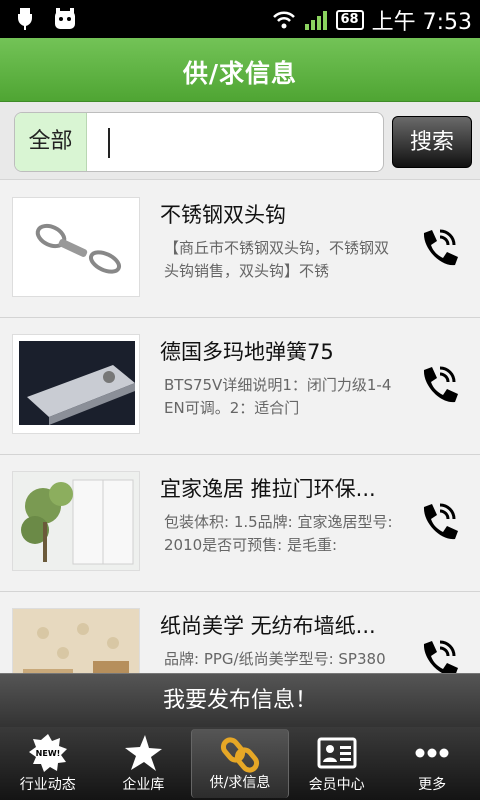 The image size is (480, 800). Describe the element at coordinates (432, 763) in the screenshot. I see `nav-more: 更多` at that location.